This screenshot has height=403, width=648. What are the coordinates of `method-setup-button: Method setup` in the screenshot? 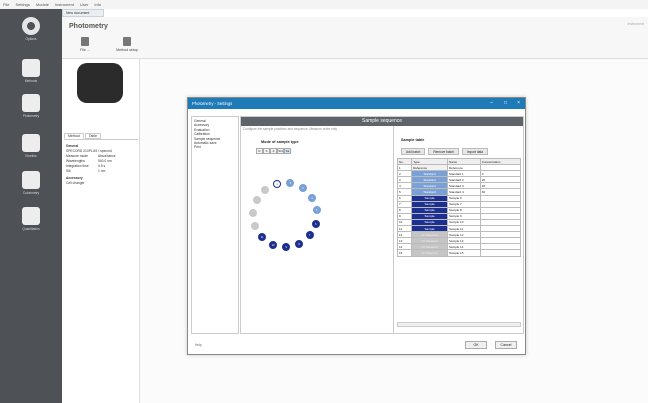 It's located at (127, 46).